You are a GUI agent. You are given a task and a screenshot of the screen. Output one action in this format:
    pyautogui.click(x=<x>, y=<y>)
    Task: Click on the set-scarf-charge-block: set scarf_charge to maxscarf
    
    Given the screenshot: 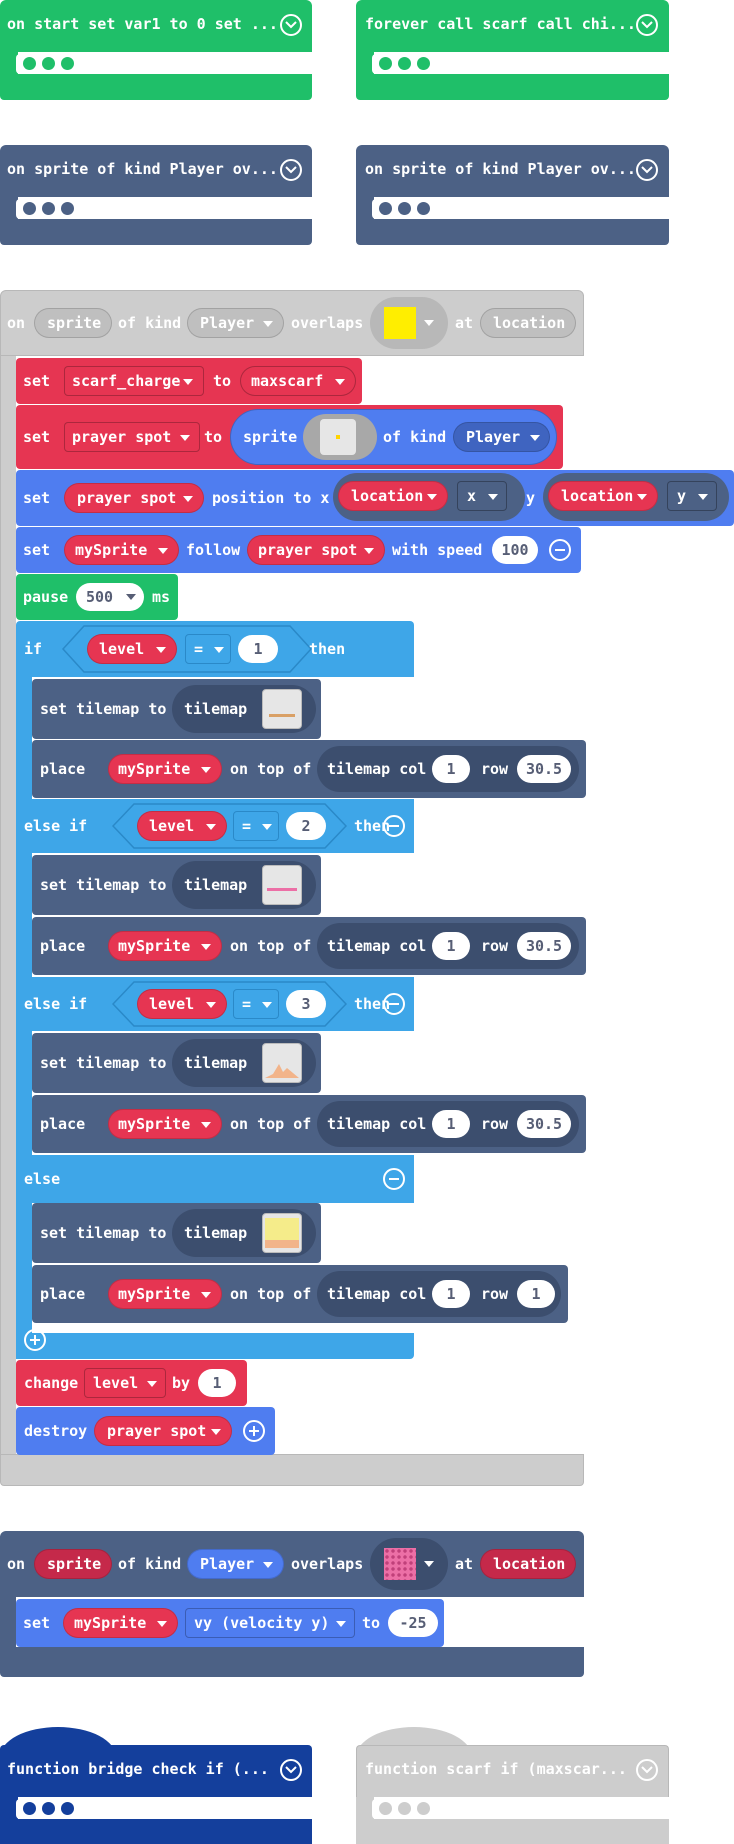 What is the action you would take?
    pyautogui.click(x=189, y=381)
    